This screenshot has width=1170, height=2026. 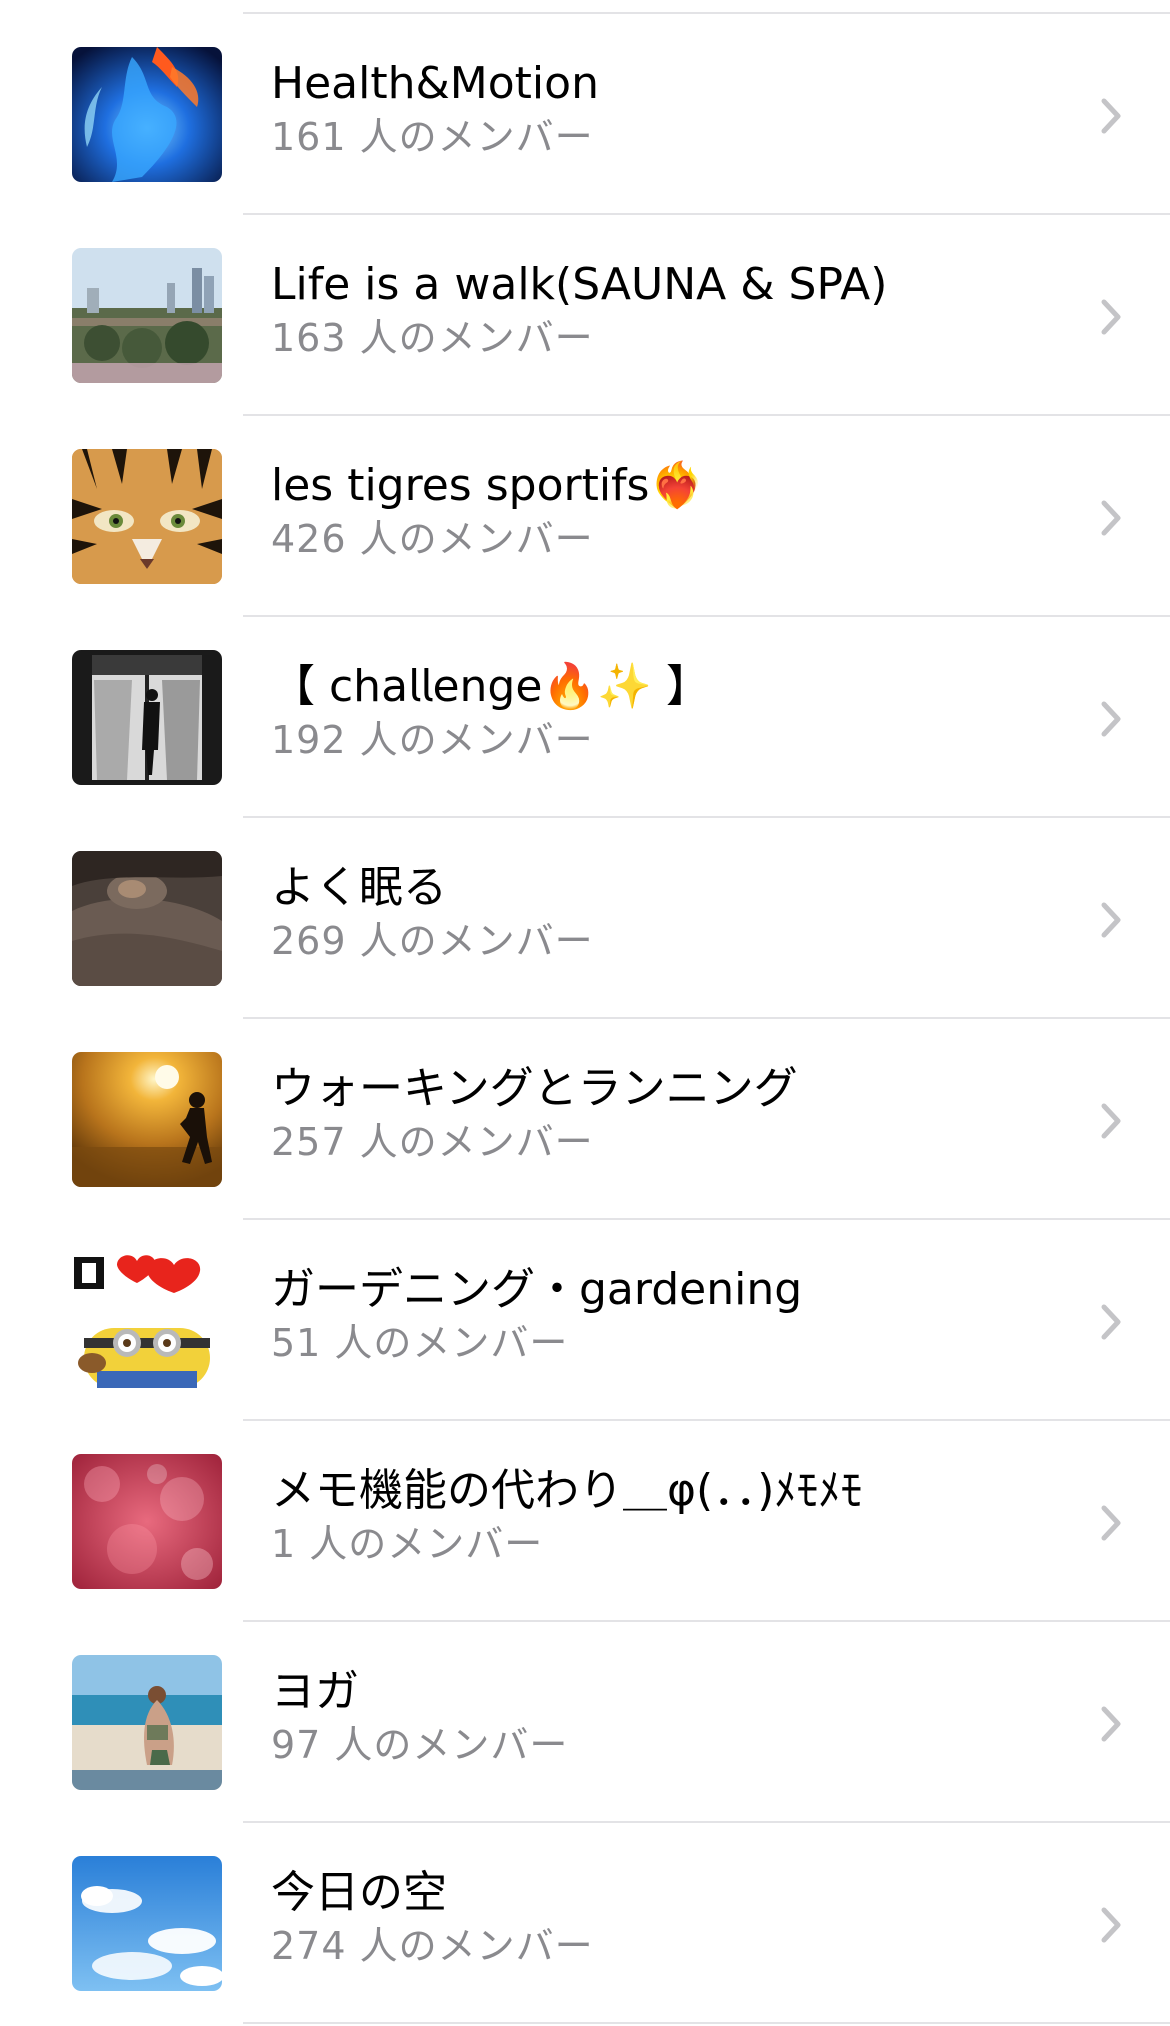 What do you see at coordinates (706, 2023) in the screenshot?
I see `row-divider` at bounding box center [706, 2023].